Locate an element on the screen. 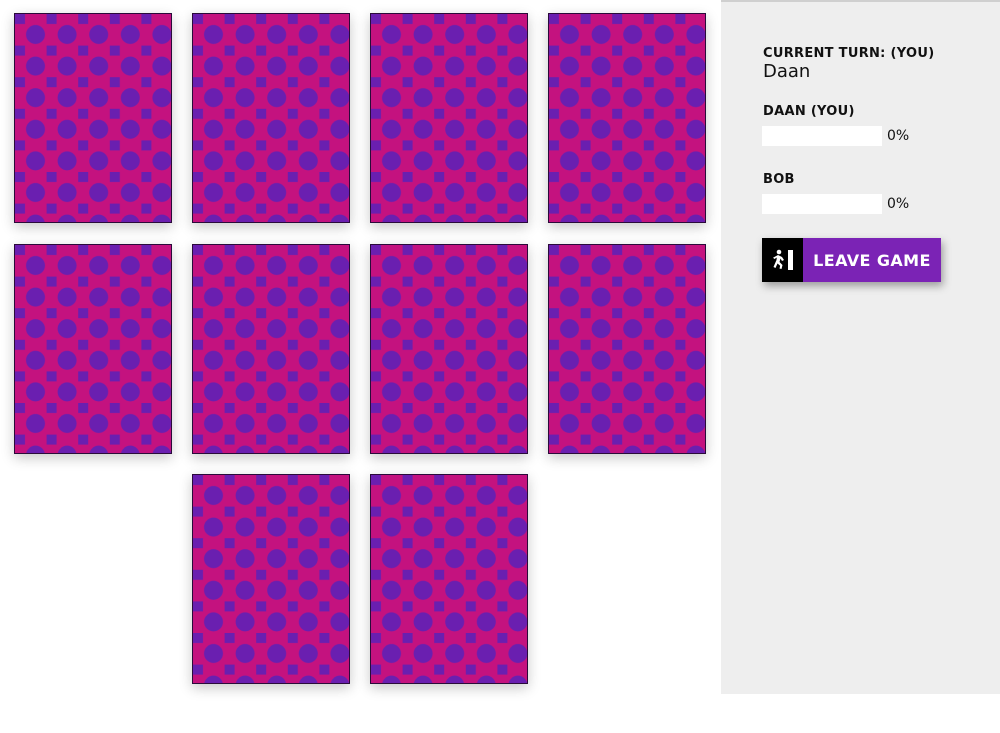 This screenshot has width=1000, height=733. exit-door-icon is located at coordinates (782, 260).